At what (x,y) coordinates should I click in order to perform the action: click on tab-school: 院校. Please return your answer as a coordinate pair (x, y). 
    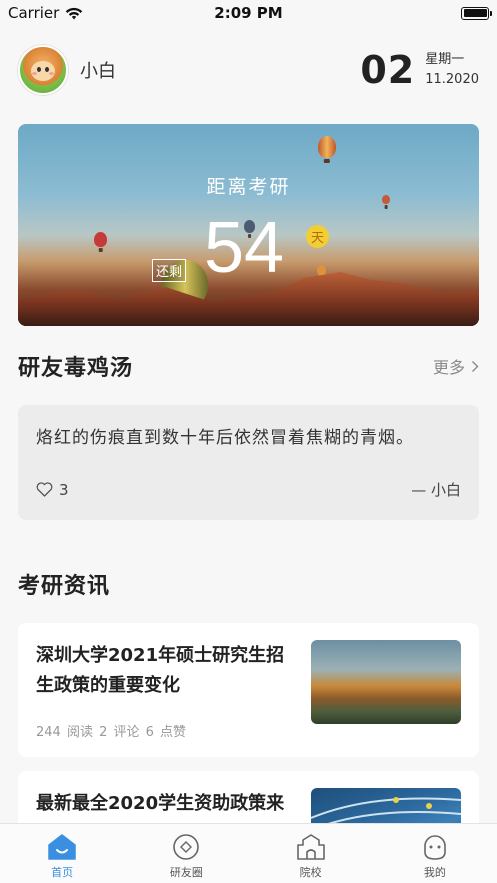
    Looking at the image, I should click on (311, 856).